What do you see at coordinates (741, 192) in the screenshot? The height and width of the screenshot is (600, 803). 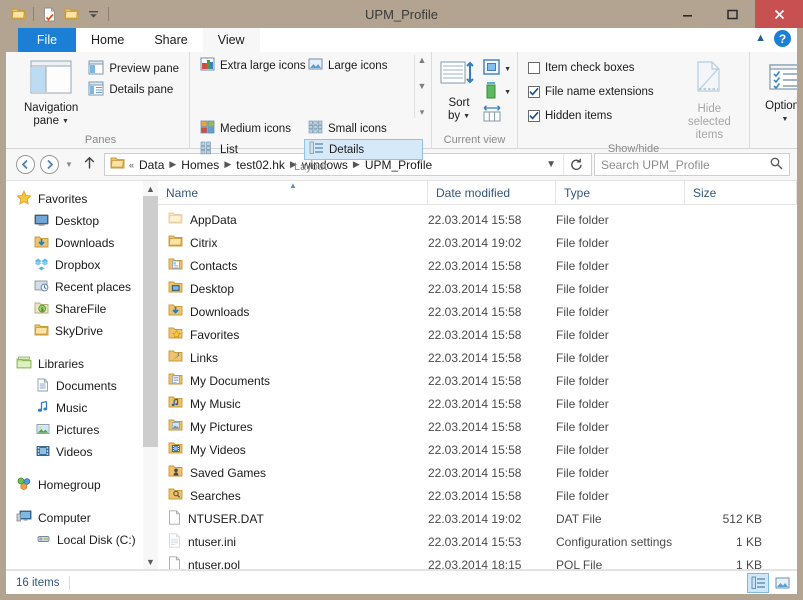 I see `column-header-size: Size` at bounding box center [741, 192].